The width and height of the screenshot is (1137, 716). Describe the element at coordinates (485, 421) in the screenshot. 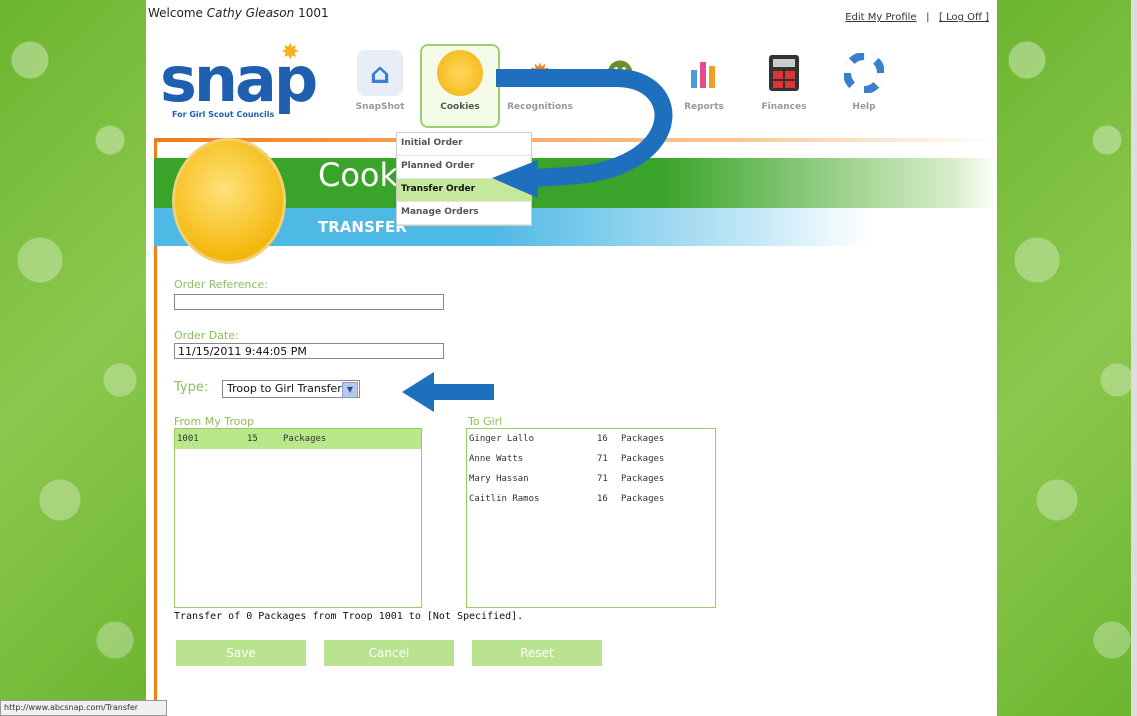

I see `to-girl-label: To Girl` at that location.